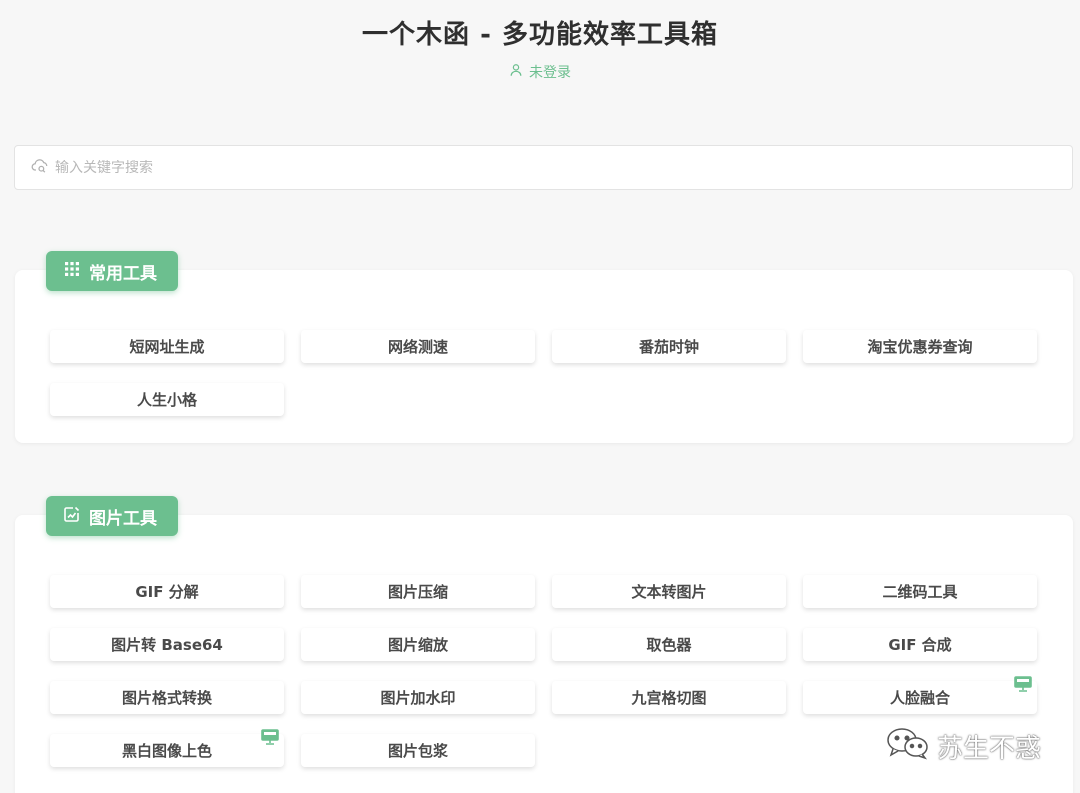 The height and width of the screenshot is (793, 1080). I want to click on tool-button-label: 人脸融合, so click(919, 698).